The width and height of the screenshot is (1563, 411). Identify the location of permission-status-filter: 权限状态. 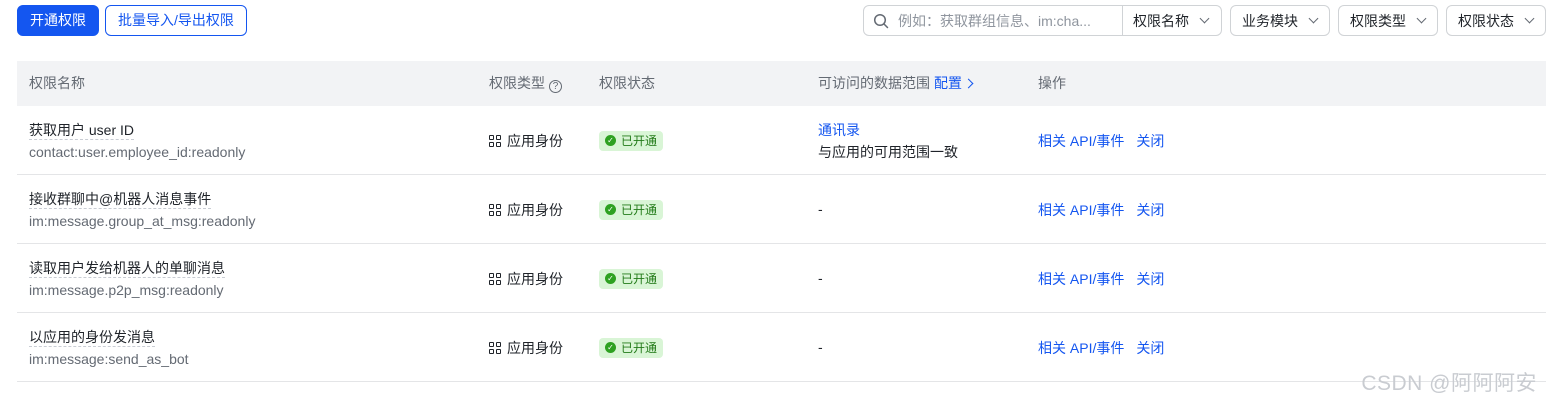
(1496, 20).